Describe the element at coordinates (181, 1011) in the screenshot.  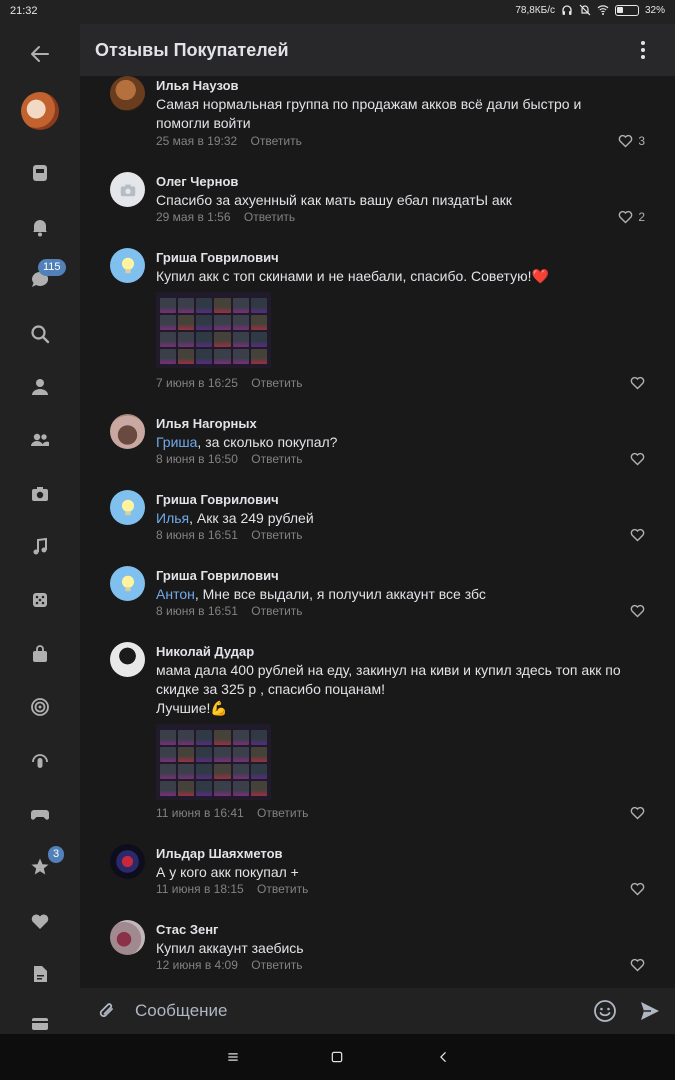
I see `message-input: Сообщение` at that location.